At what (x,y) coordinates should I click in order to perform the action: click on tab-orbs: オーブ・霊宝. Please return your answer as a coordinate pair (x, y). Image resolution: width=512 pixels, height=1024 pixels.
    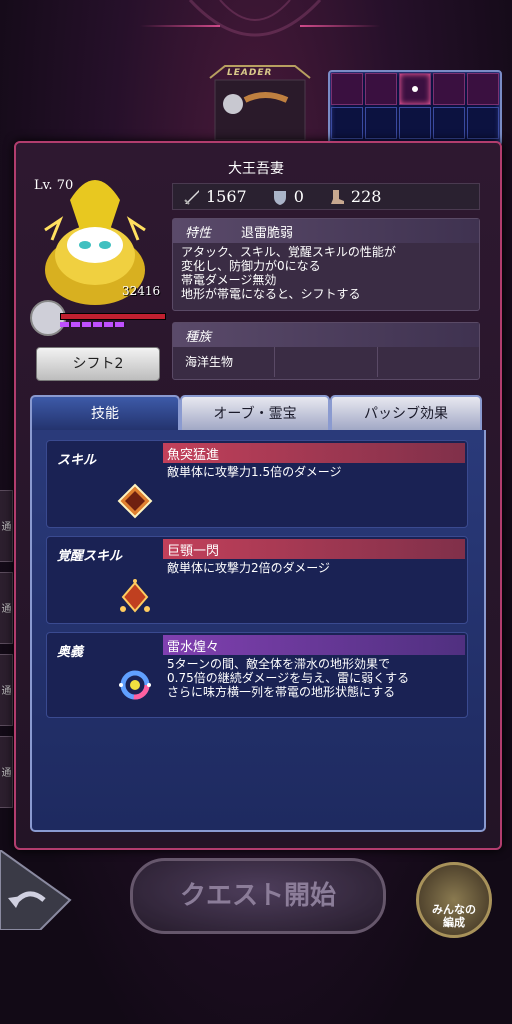
    Looking at the image, I should click on (255, 413).